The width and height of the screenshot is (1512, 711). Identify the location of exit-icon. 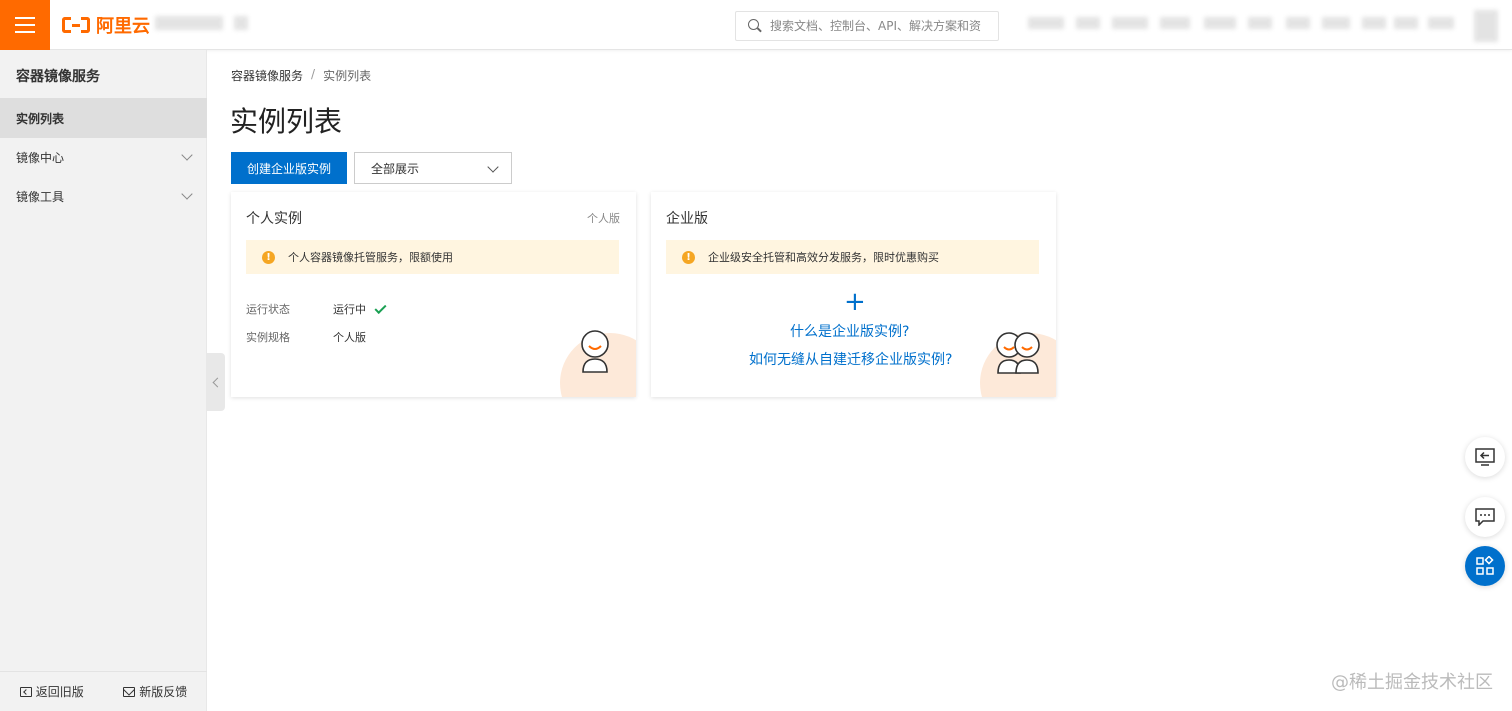
(1485, 457).